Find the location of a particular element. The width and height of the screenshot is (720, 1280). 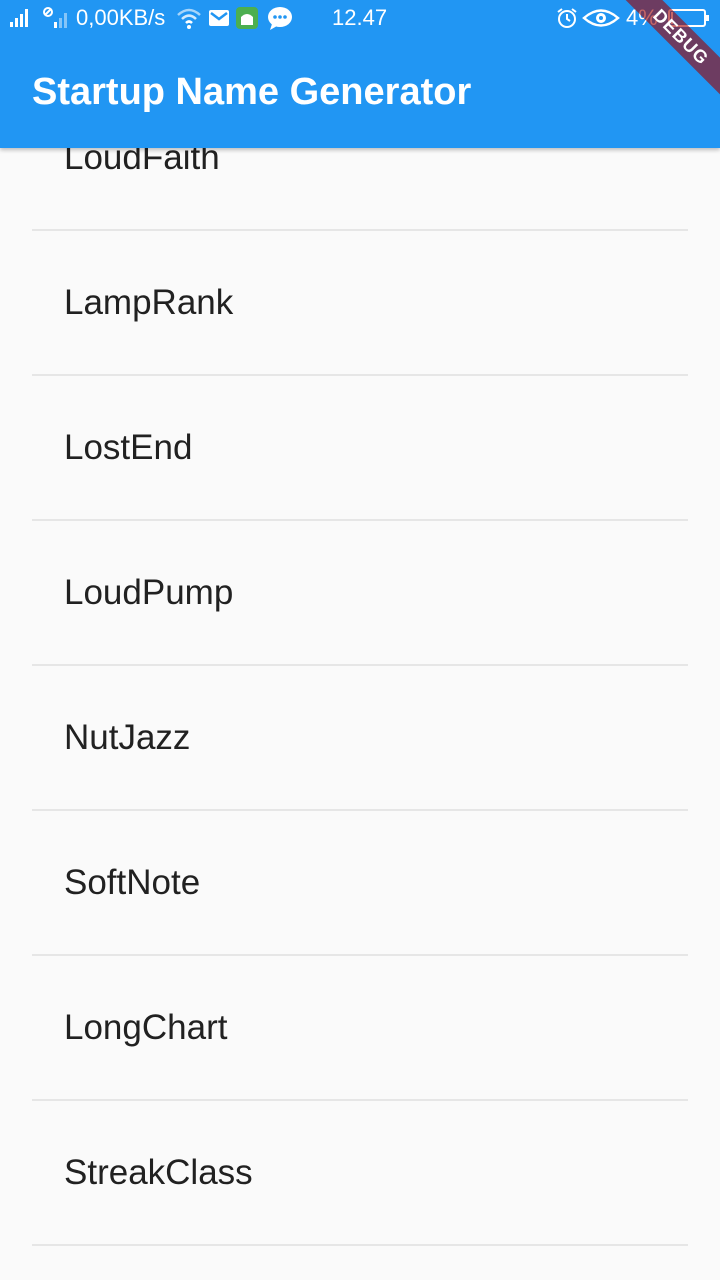

clock-time: 12.47 is located at coordinates (360, 17).